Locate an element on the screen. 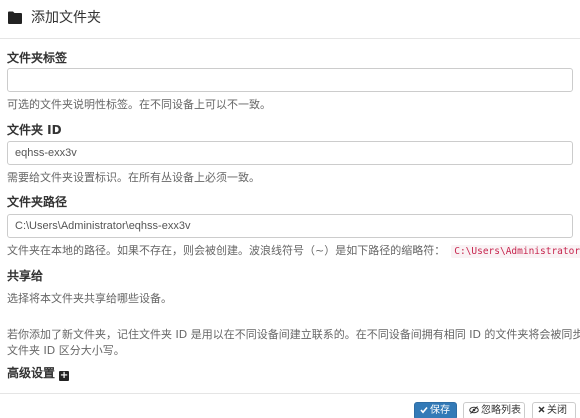 The width and height of the screenshot is (580, 418). share-with-label: 共享给 is located at coordinates (25, 276).